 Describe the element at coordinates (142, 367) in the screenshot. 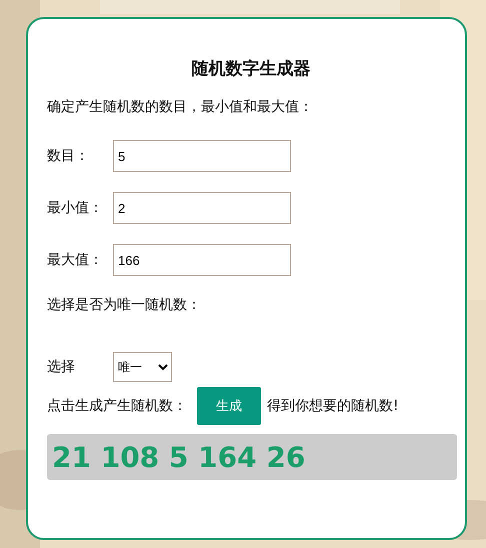

I see `unique-select: 唯一` at that location.